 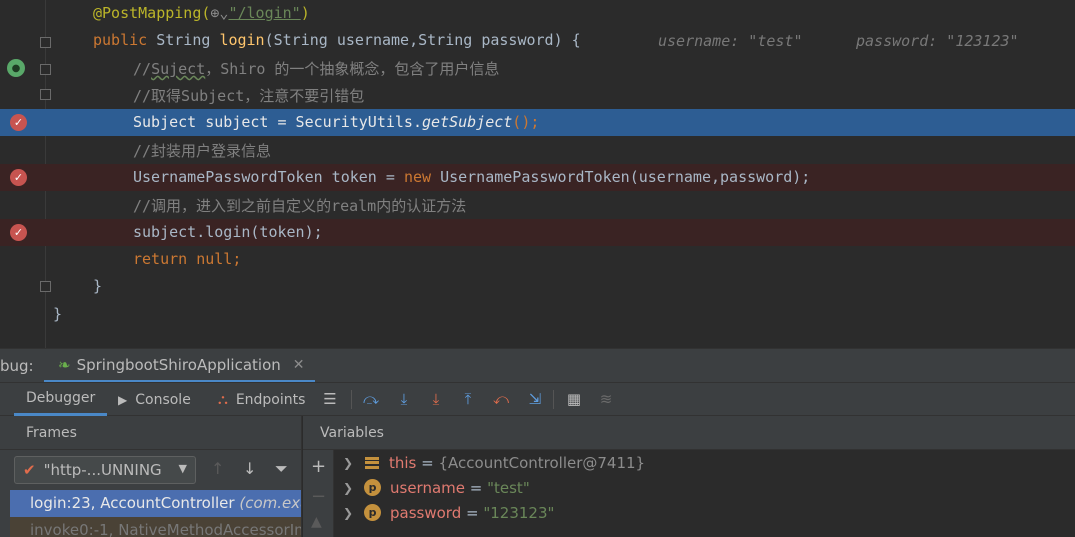 I want to click on frames-panel-header: Frames, so click(x=151, y=433).